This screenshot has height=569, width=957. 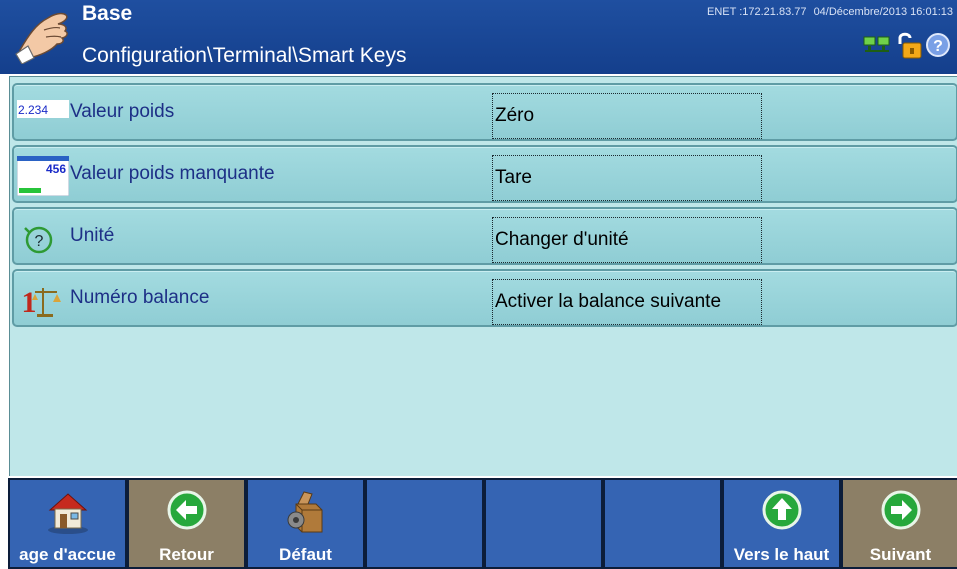 I want to click on scroll-up-button: Vers le haut, so click(x=781, y=523).